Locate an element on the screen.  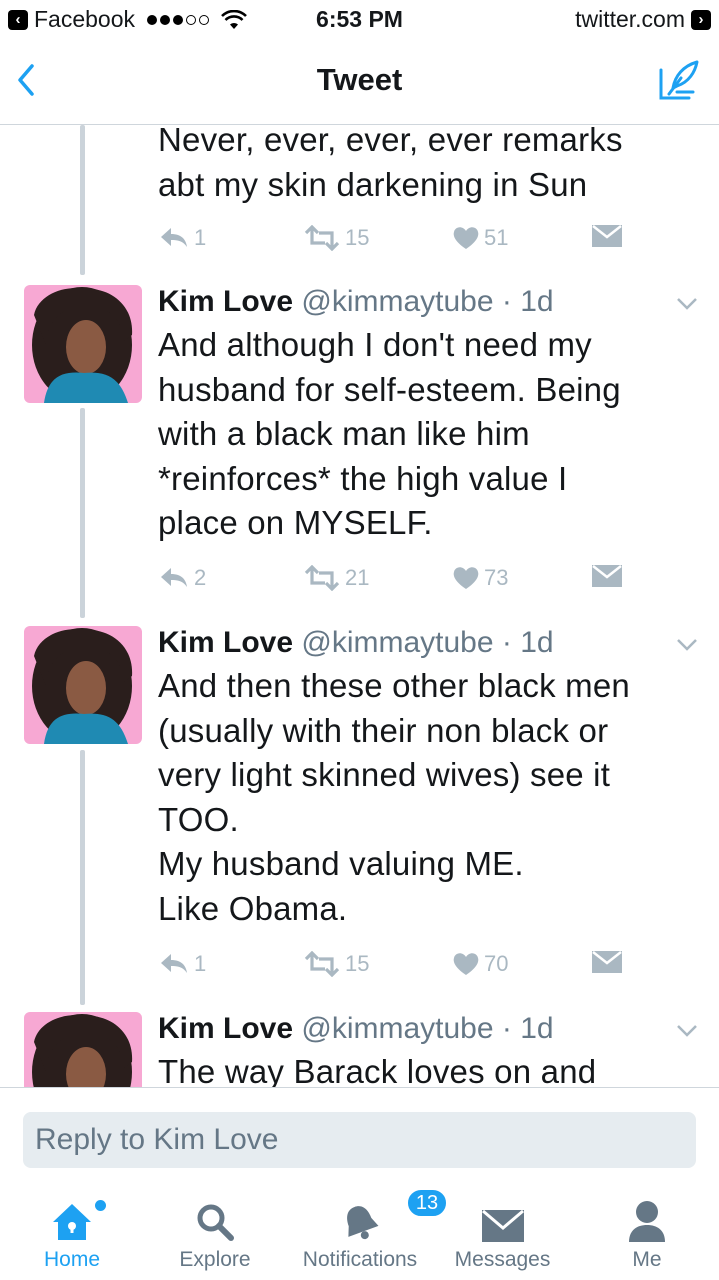
like-count: 51 is located at coordinates (496, 237).